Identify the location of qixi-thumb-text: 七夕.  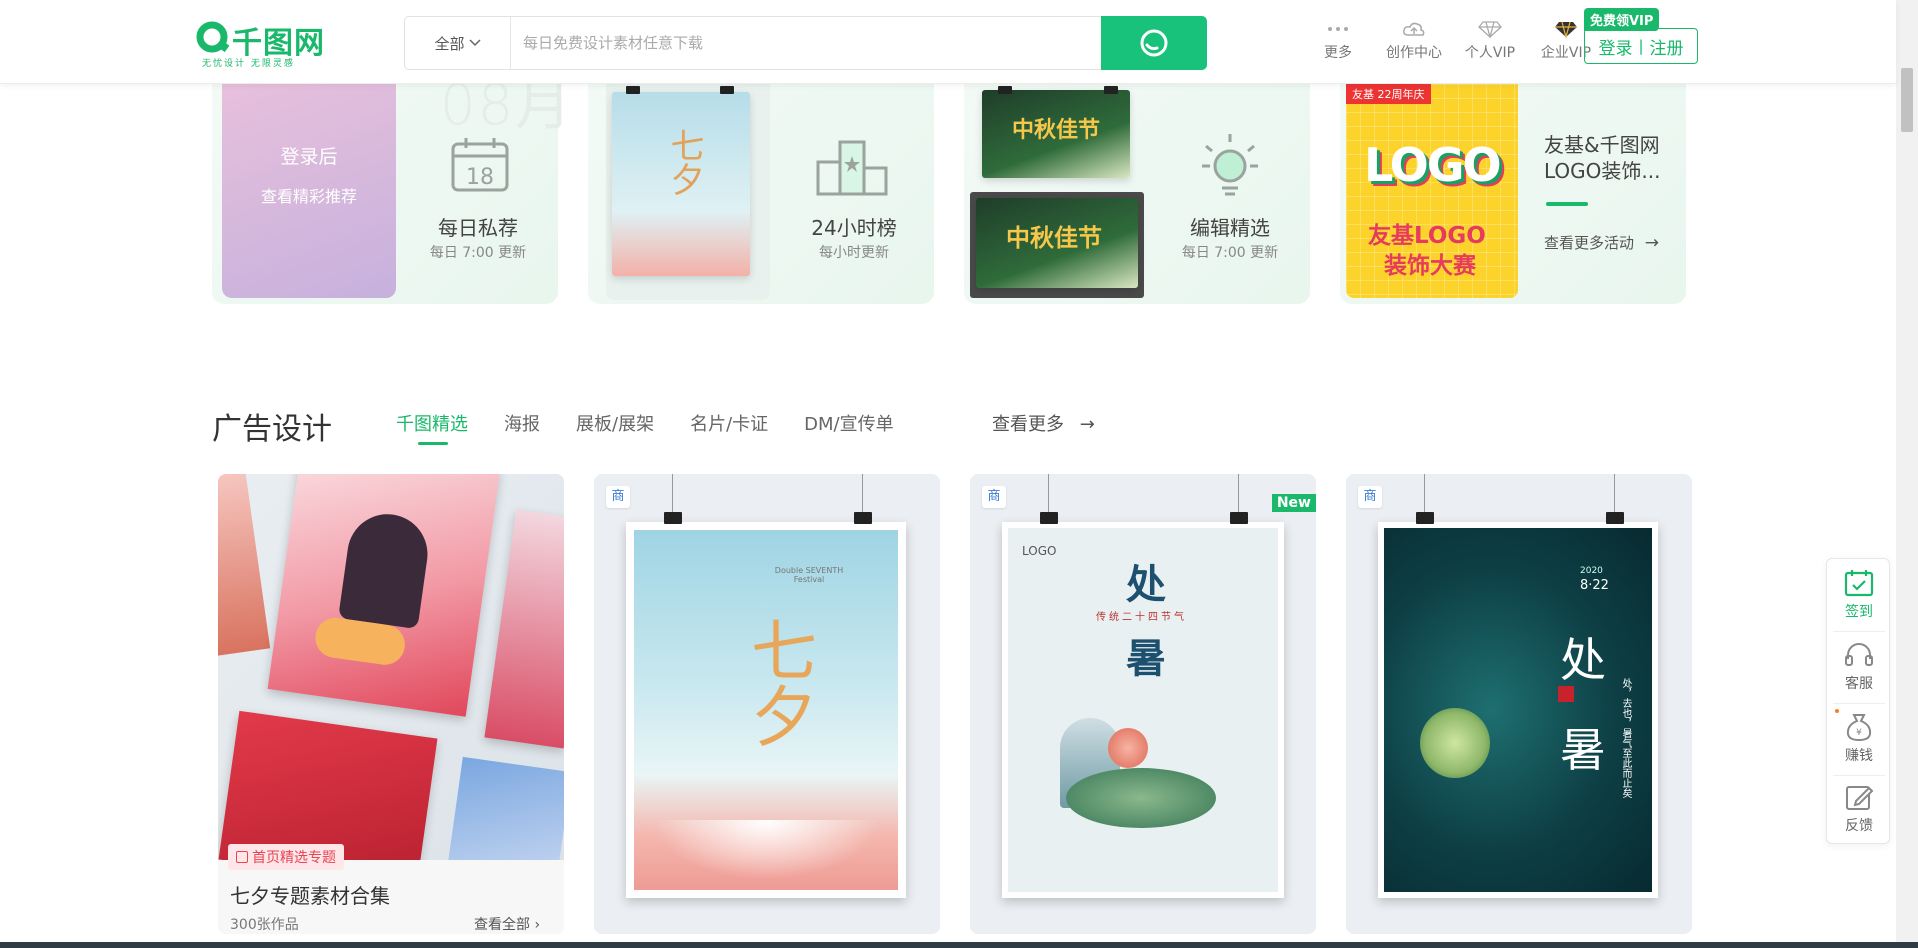
(684, 162).